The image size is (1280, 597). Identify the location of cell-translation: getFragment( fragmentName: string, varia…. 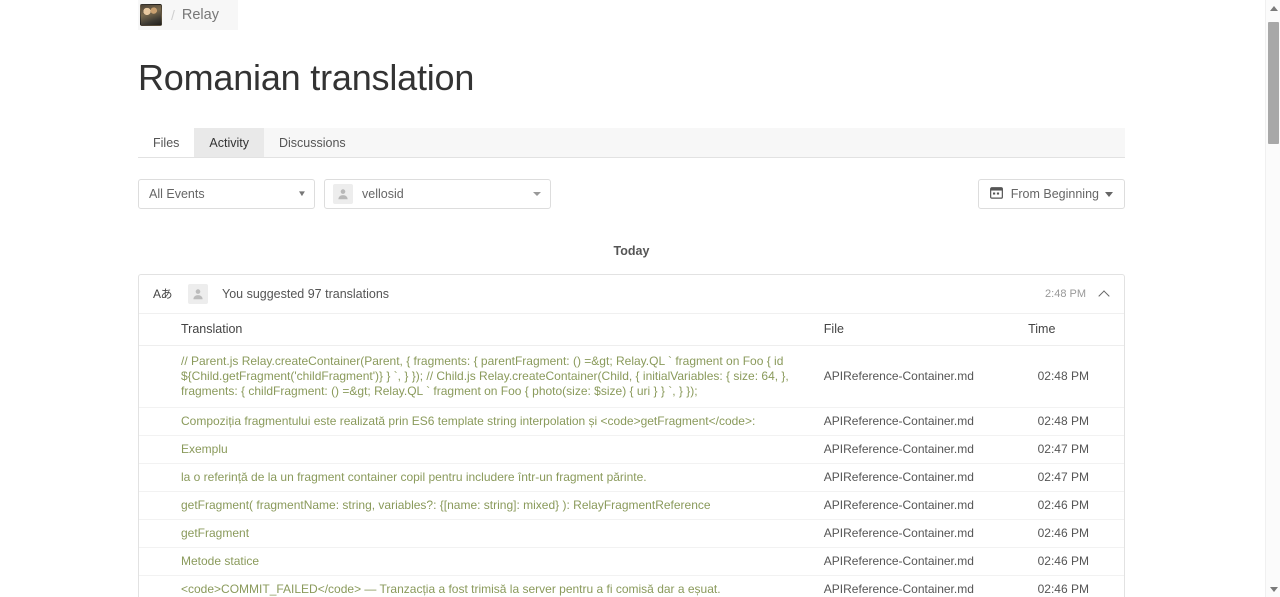
(481, 506).